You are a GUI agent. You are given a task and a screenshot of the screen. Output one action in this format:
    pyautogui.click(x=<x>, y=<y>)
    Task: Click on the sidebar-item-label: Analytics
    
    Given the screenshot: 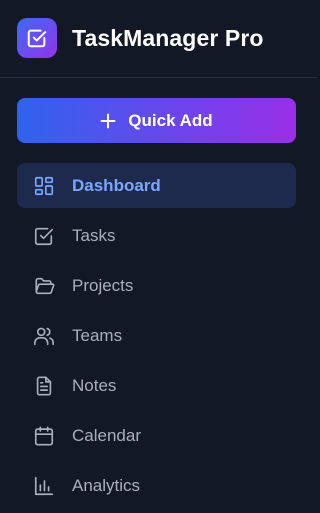 What is the action you would take?
    pyautogui.click(x=106, y=485)
    